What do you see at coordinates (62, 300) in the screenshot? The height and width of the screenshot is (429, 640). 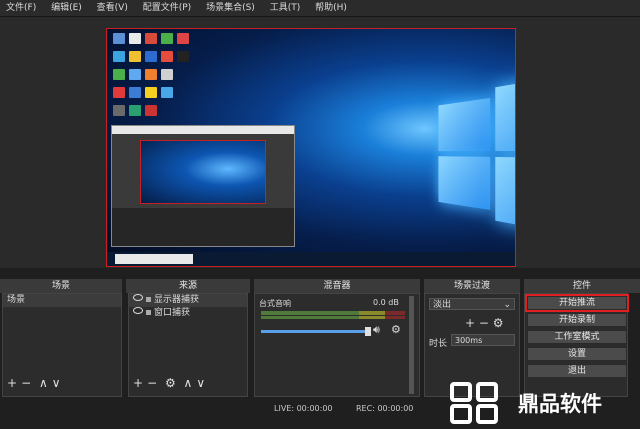 I see `scene-item: 场景` at bounding box center [62, 300].